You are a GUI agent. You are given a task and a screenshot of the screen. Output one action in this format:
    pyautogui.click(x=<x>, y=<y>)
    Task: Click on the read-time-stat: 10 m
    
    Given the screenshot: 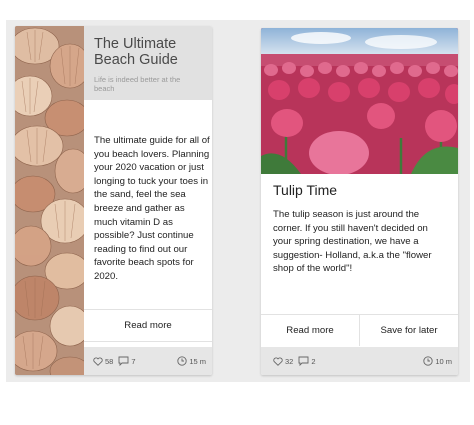 What is the action you would take?
    pyautogui.click(x=437, y=361)
    